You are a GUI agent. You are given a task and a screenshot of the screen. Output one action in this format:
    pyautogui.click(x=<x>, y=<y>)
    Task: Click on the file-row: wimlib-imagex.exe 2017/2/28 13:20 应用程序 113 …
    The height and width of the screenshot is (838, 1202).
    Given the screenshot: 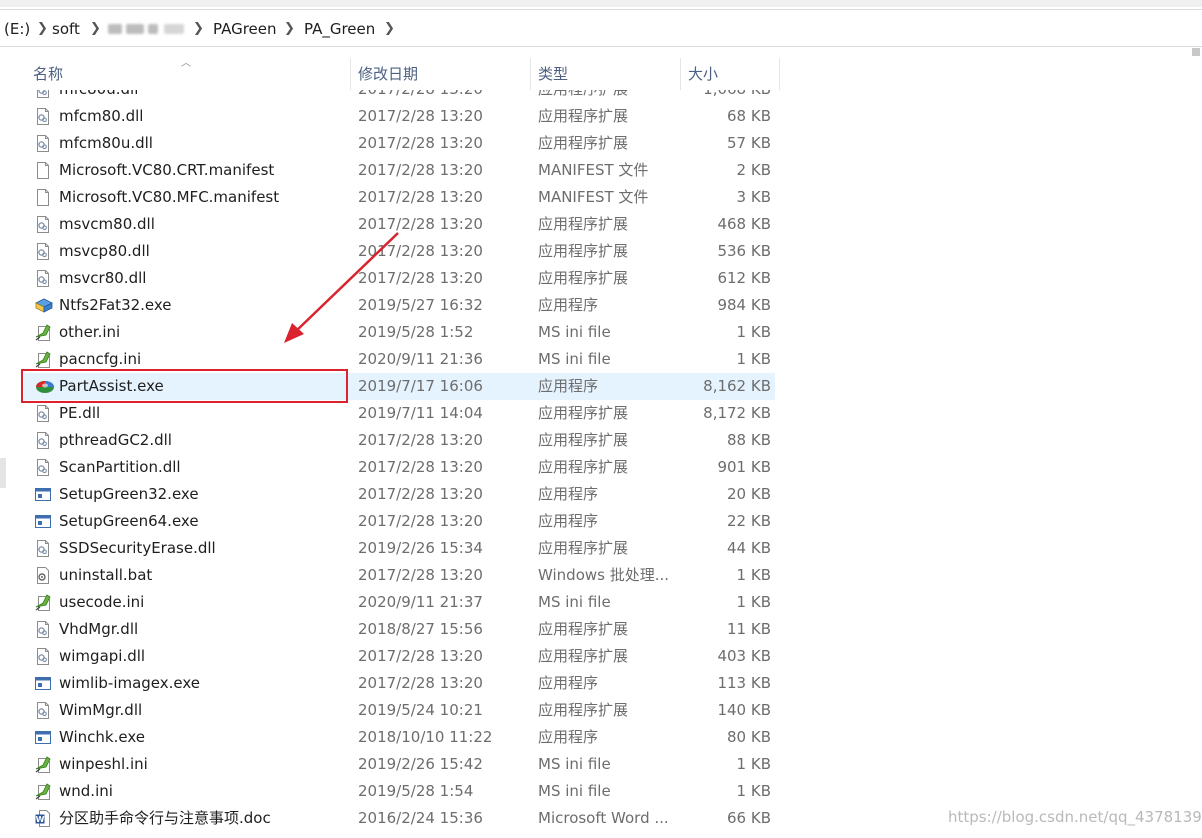 What is the action you would take?
    pyautogui.click(x=601, y=683)
    